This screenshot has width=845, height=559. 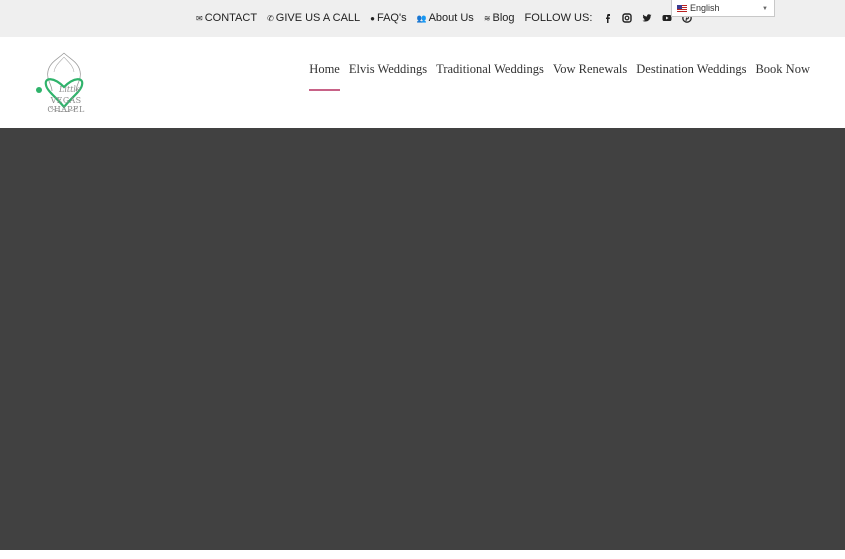 What do you see at coordinates (70, 89) in the screenshot?
I see `logo-script: Little` at bounding box center [70, 89].